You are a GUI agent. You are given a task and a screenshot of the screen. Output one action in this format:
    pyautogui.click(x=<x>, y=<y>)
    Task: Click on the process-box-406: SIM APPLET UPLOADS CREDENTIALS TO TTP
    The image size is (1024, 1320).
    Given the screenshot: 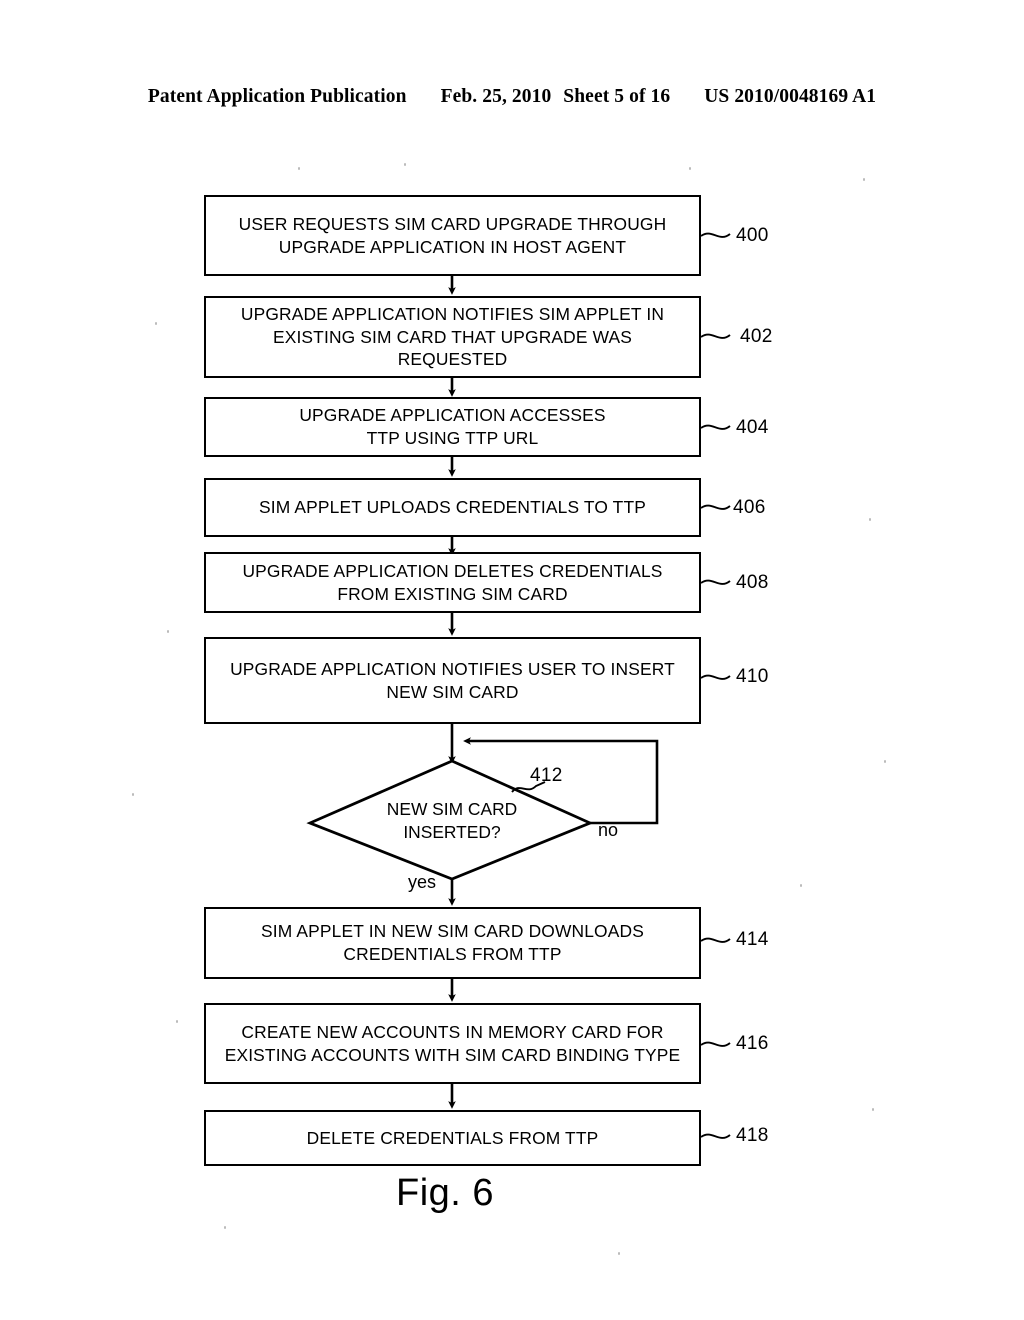 What is the action you would take?
    pyautogui.click(x=452, y=507)
    